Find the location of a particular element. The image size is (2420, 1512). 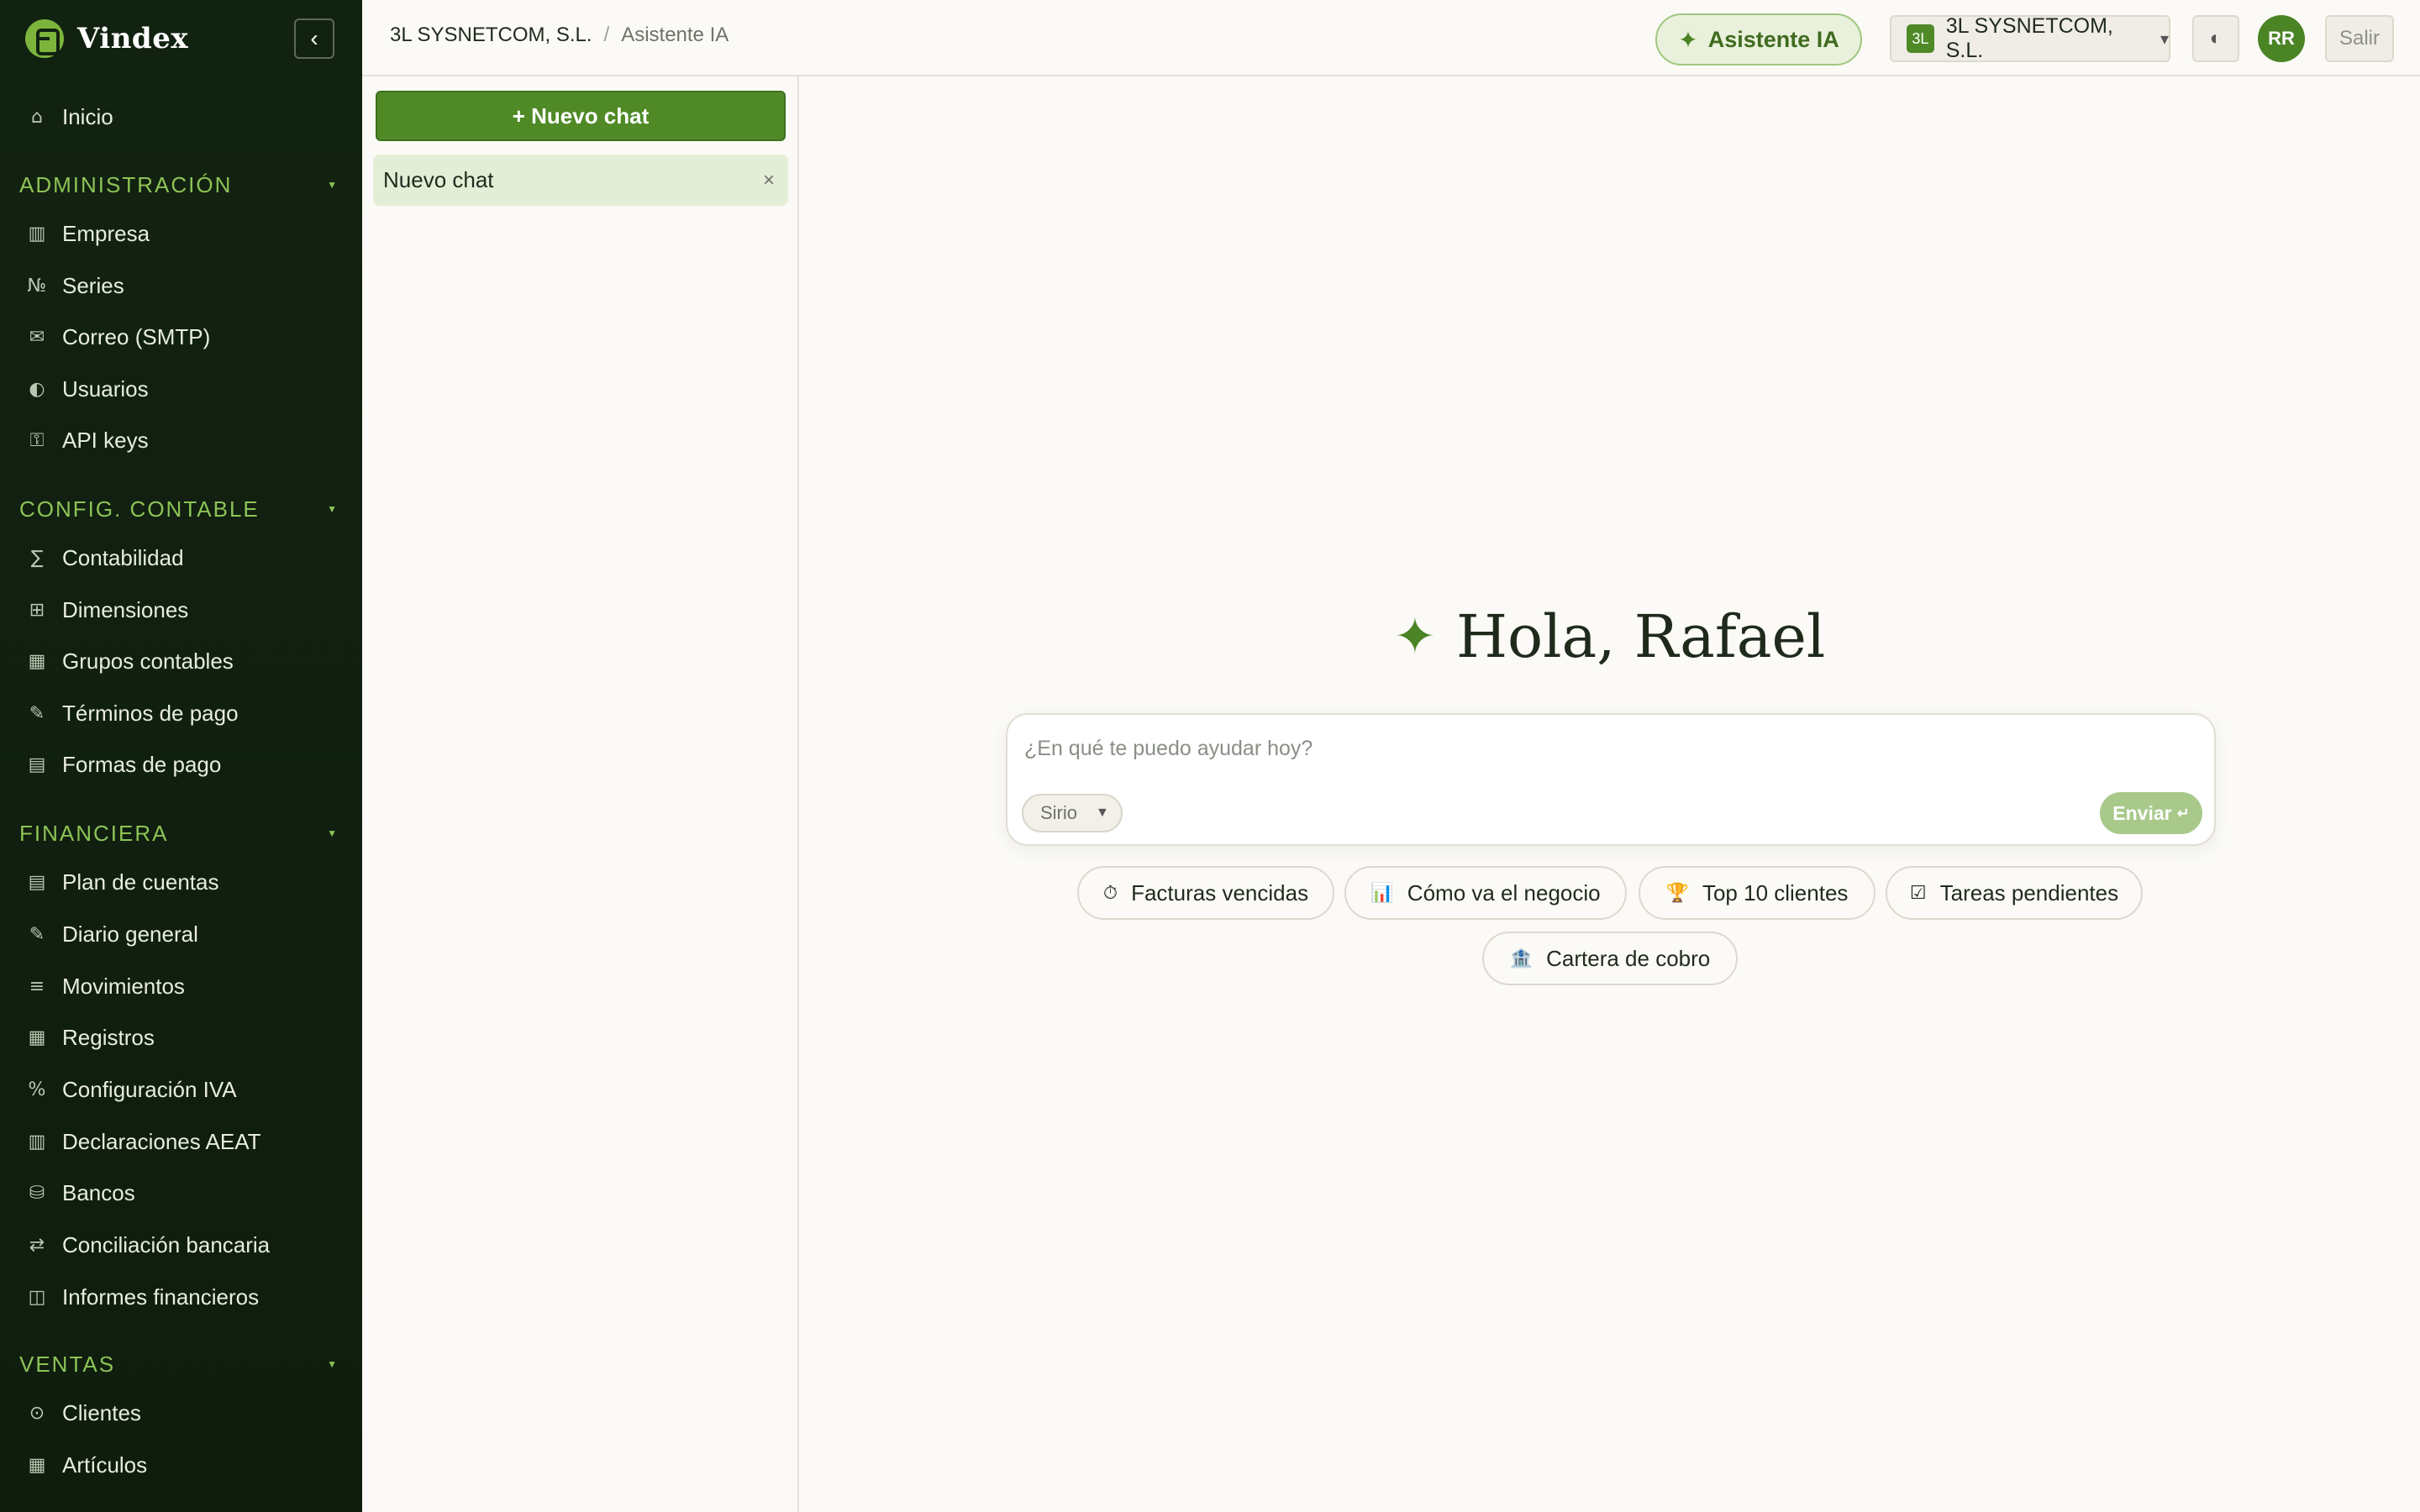

close-icon: × is located at coordinates (769, 180).